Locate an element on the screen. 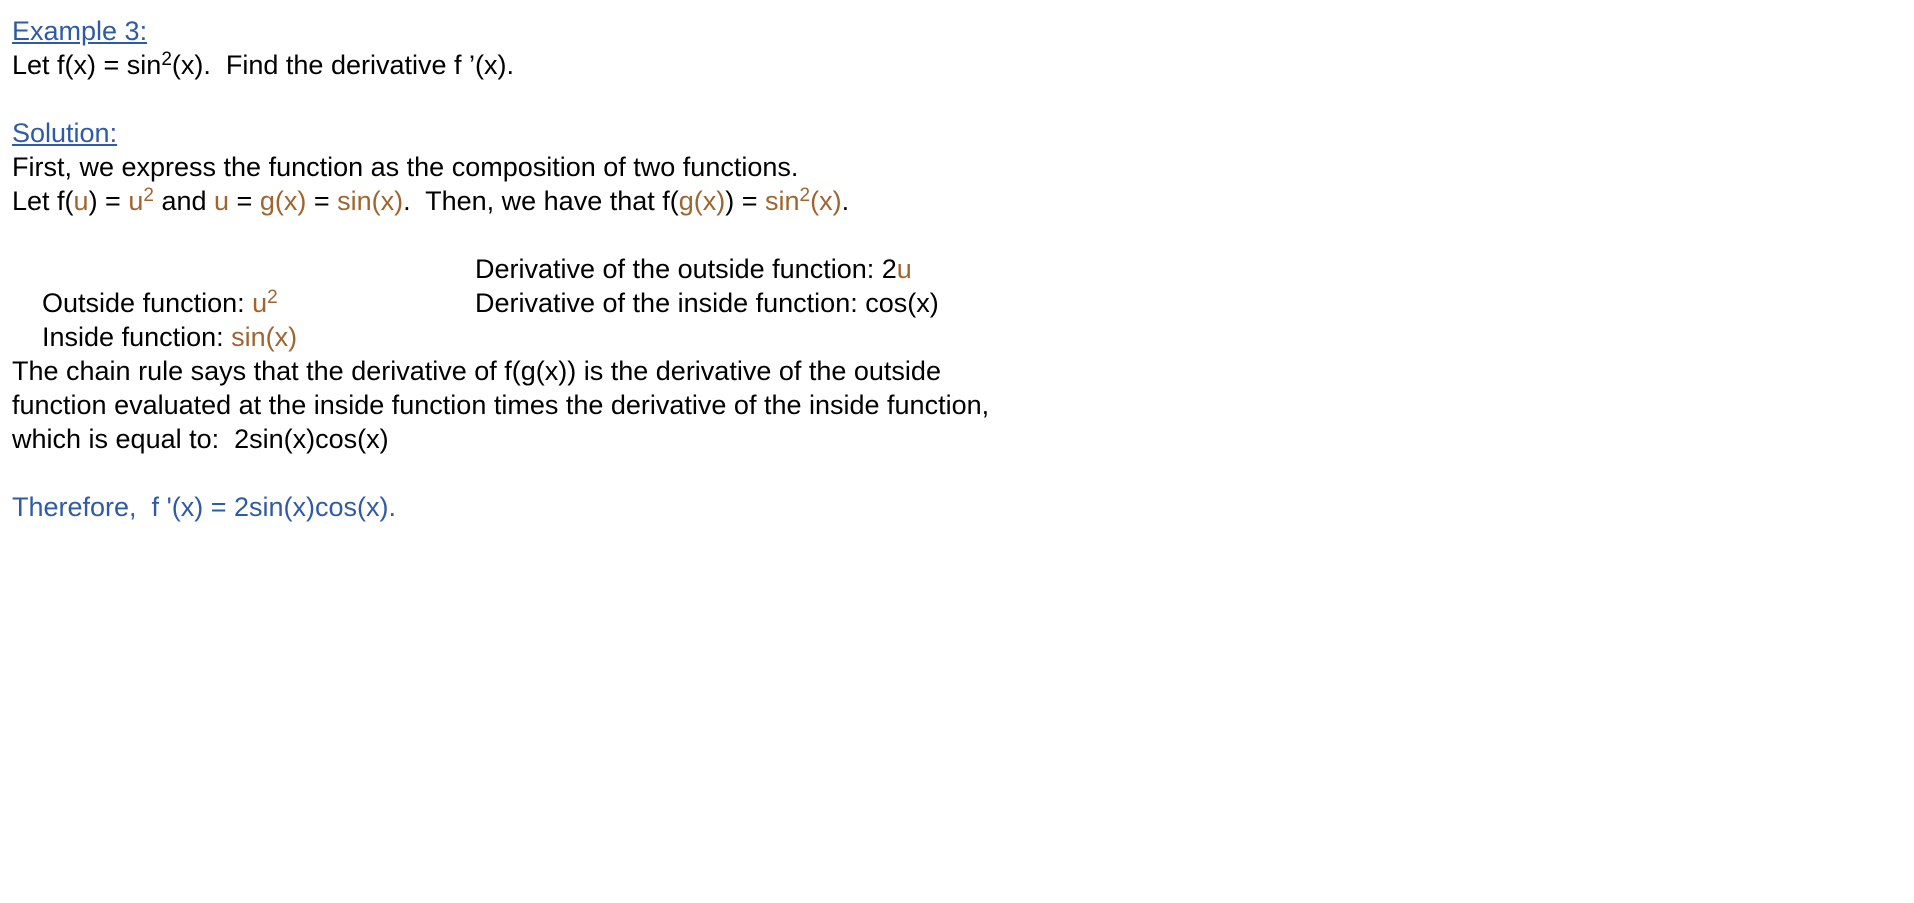 The image size is (1914, 903). comp-sin-b: (x) is located at coordinates (826, 201).